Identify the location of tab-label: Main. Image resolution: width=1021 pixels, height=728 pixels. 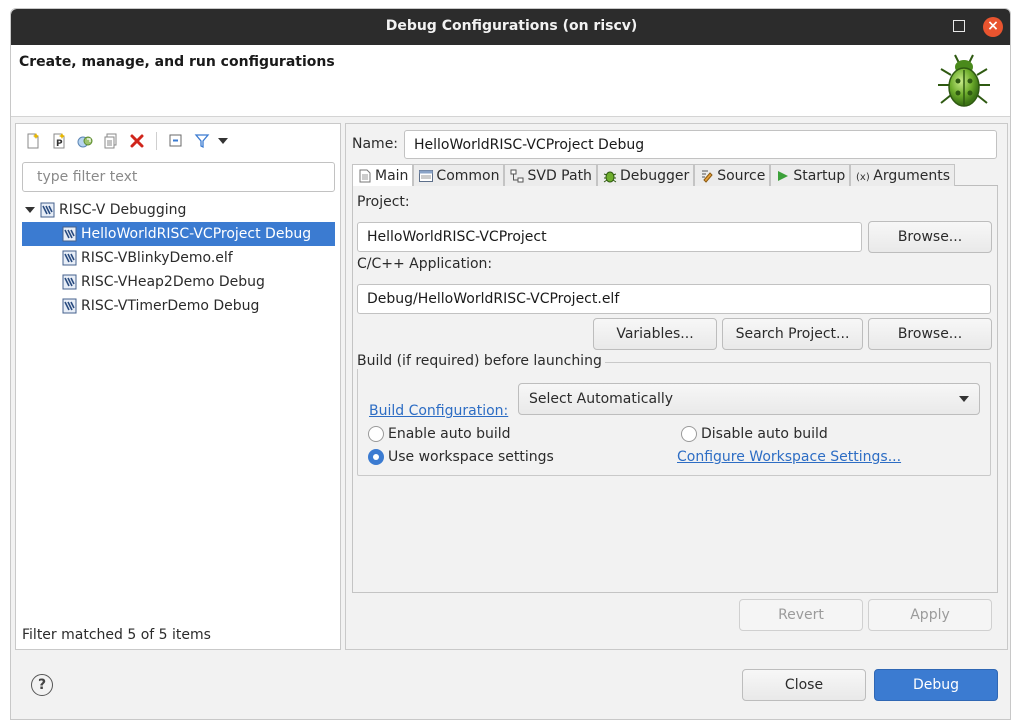
(392, 176).